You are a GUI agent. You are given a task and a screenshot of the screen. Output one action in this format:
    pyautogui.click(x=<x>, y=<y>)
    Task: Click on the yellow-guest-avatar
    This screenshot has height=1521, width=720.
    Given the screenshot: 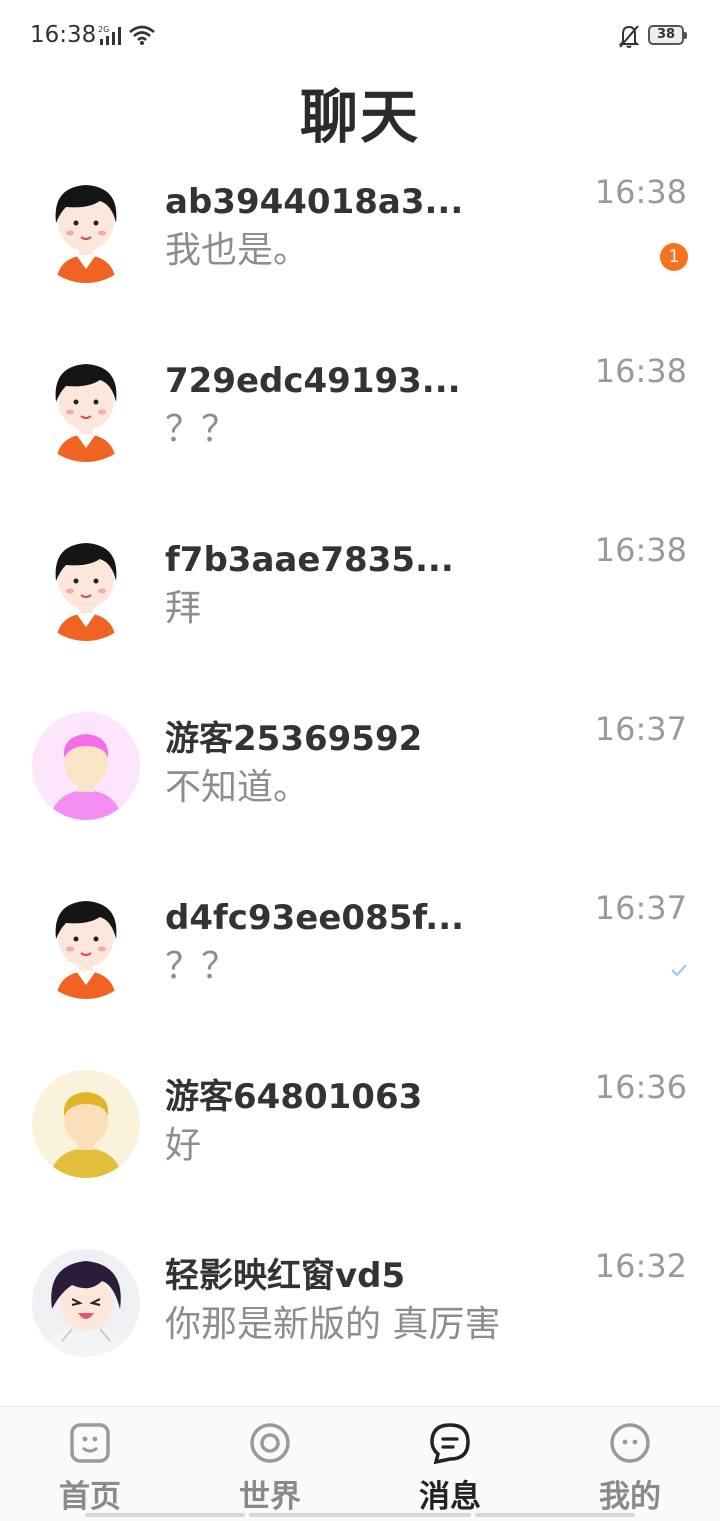 What is the action you would take?
    pyautogui.click(x=86, y=1124)
    